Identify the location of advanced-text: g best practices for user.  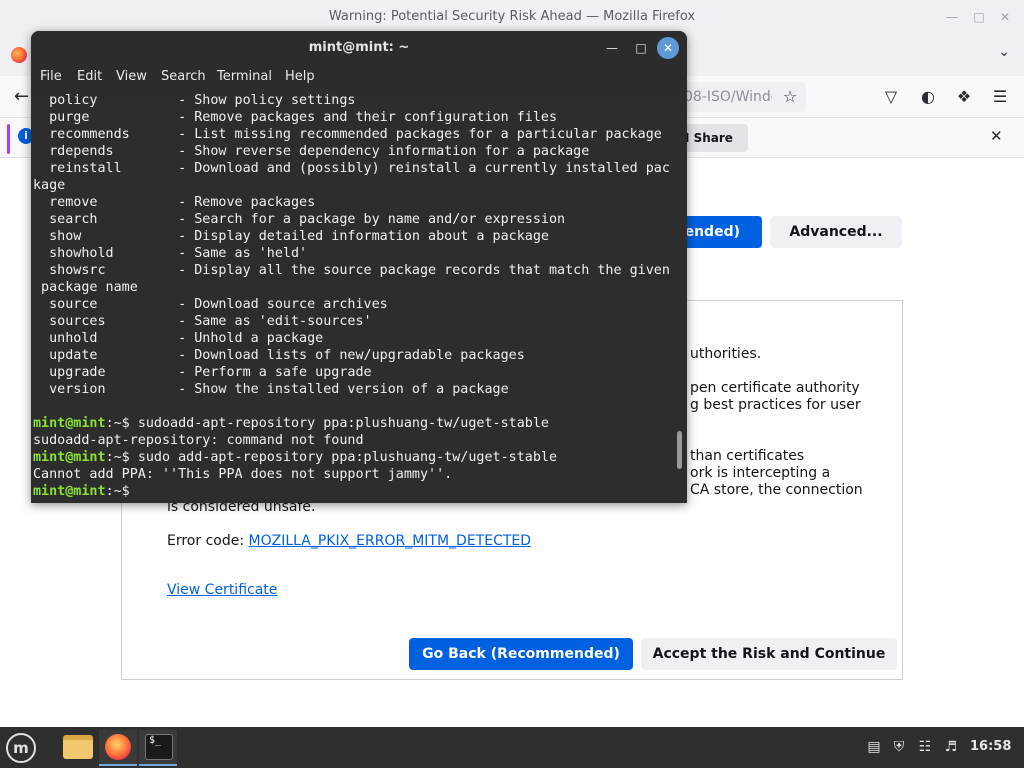
(775, 405).